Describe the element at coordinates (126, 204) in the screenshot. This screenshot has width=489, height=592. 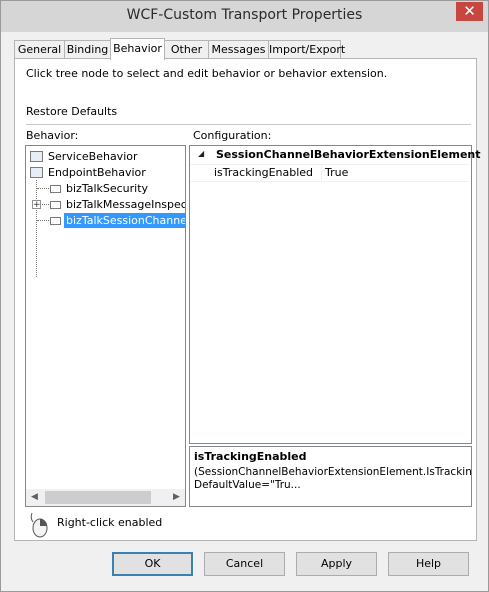
I see `tree-item-label: bizTalkMessageInspecto` at that location.